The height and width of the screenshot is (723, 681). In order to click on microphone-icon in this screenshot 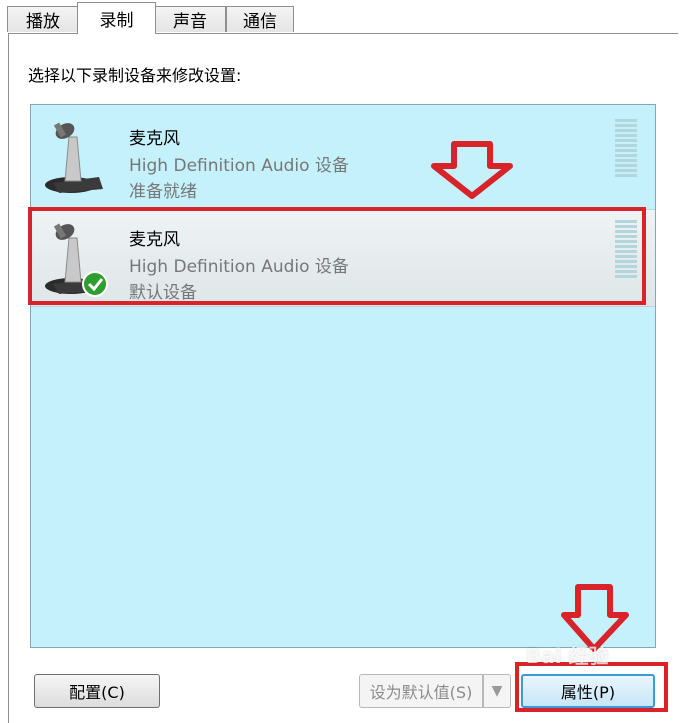, I will do `click(74, 157)`.